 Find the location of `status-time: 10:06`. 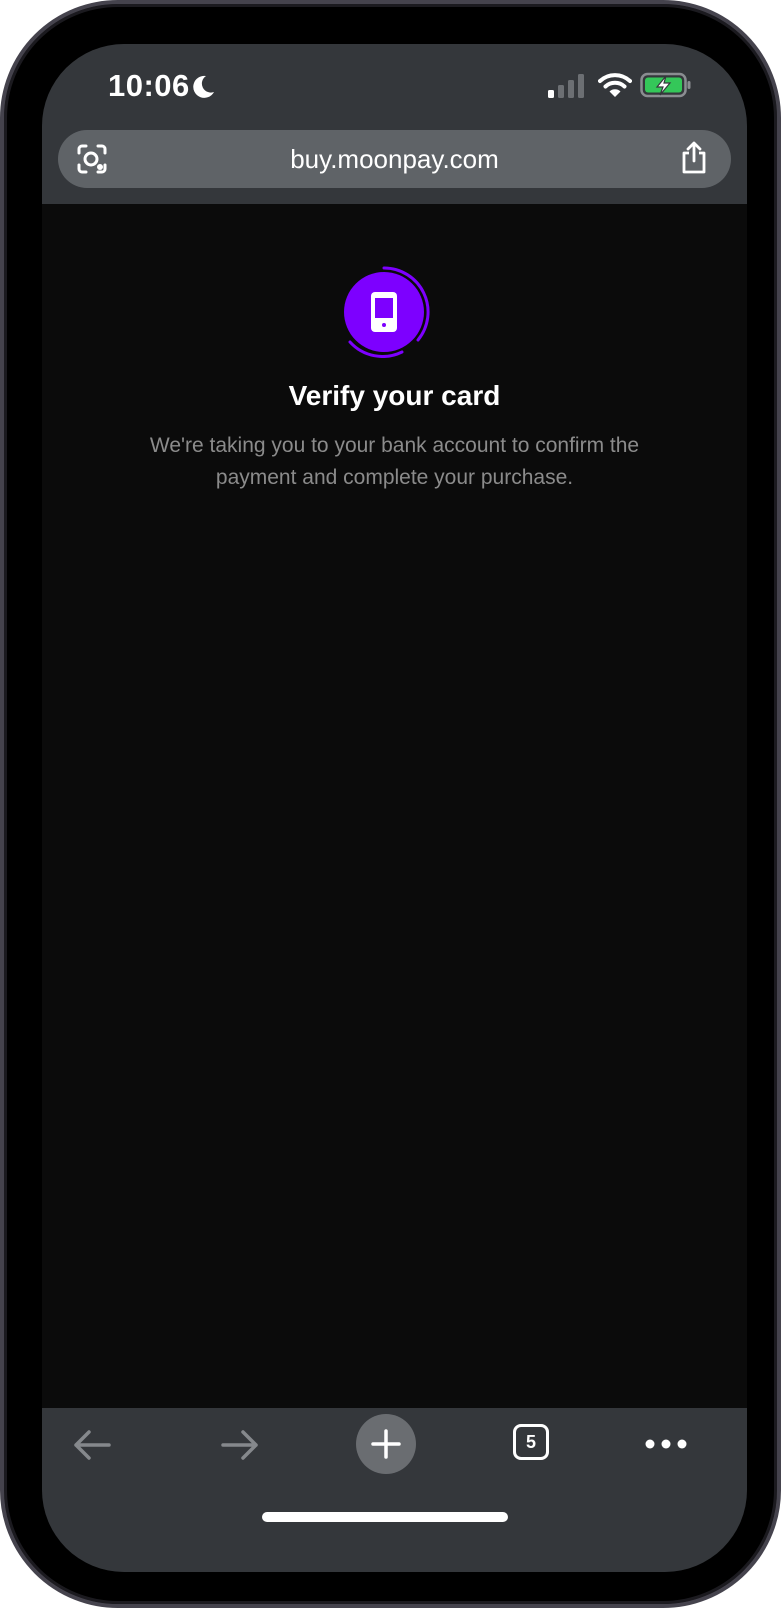

status-time: 10:06 is located at coordinates (149, 85).